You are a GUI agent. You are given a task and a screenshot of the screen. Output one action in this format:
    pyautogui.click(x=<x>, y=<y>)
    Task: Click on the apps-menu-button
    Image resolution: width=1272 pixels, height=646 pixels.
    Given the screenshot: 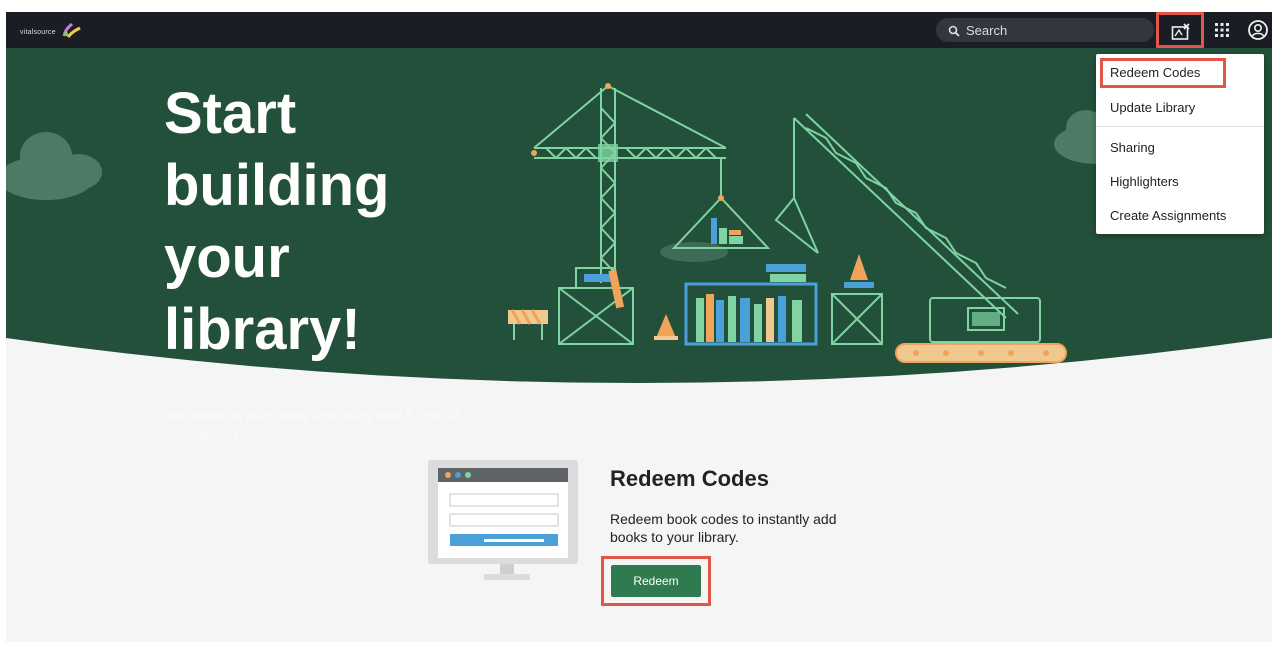 What is the action you would take?
    pyautogui.click(x=1222, y=30)
    